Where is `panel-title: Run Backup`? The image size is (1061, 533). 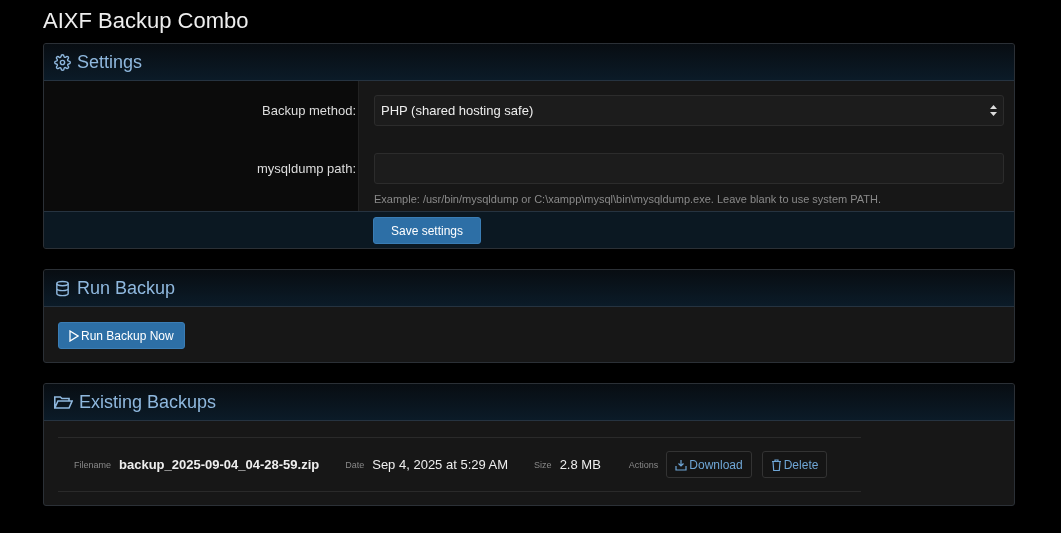
panel-title: Run Backup is located at coordinates (126, 288).